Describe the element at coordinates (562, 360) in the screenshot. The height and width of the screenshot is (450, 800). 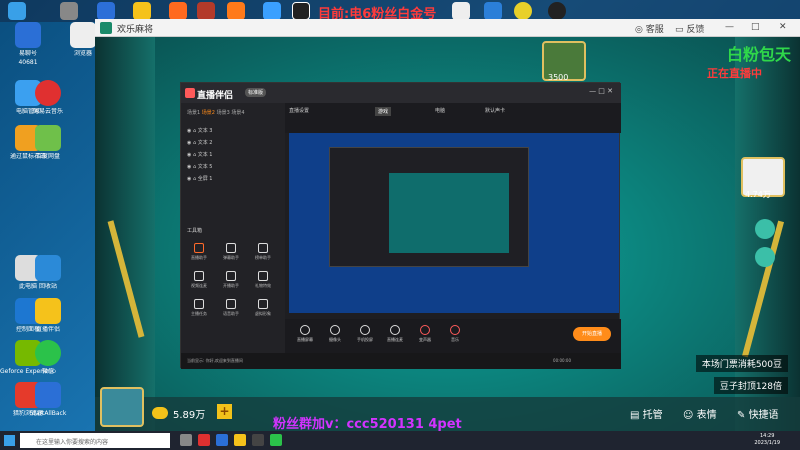
I see `stream-time: 00:00:00` at that location.